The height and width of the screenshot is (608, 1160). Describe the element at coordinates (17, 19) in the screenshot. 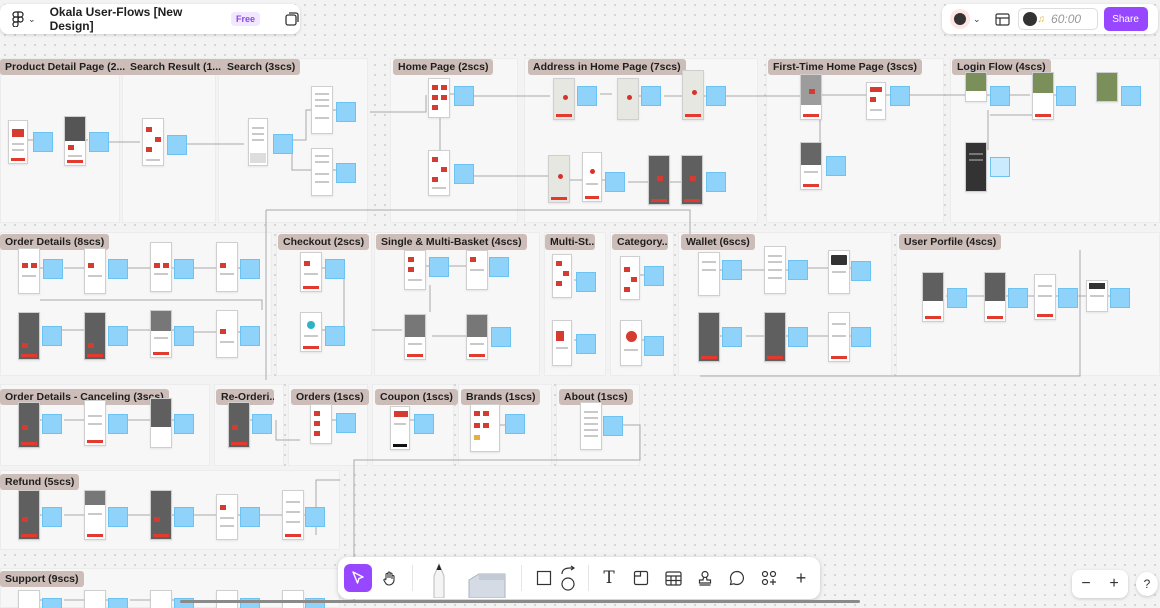

I see `figma-logo-icon` at that location.